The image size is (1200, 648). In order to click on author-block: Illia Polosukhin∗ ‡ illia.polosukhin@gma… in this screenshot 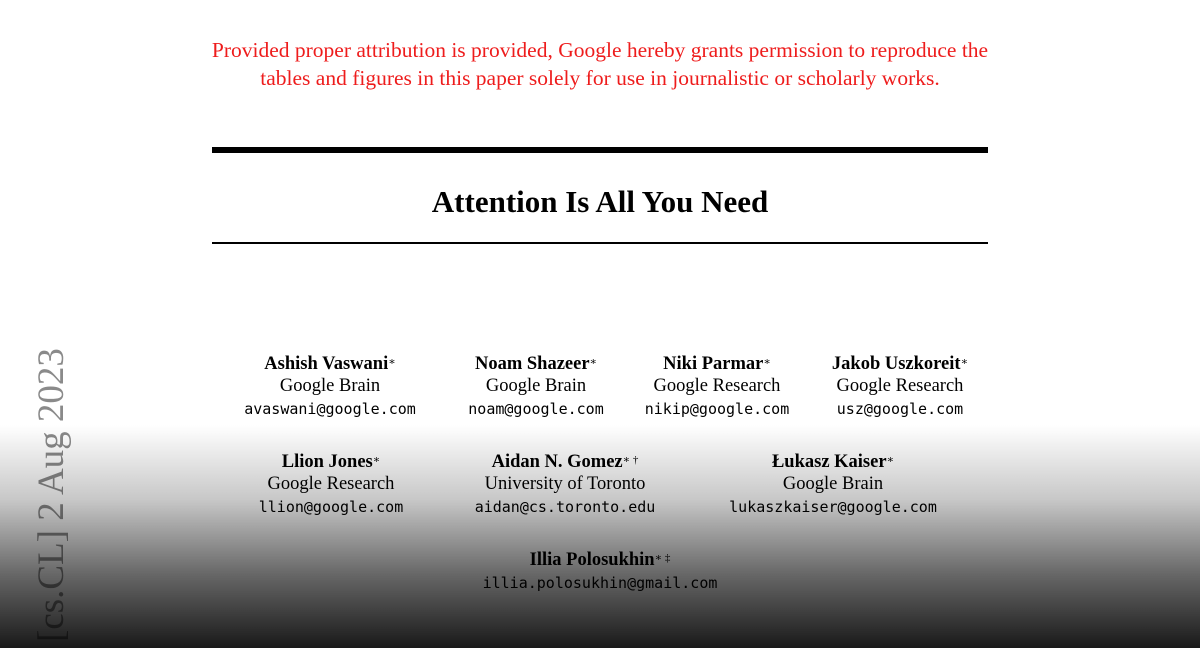, I will do `click(600, 572)`.